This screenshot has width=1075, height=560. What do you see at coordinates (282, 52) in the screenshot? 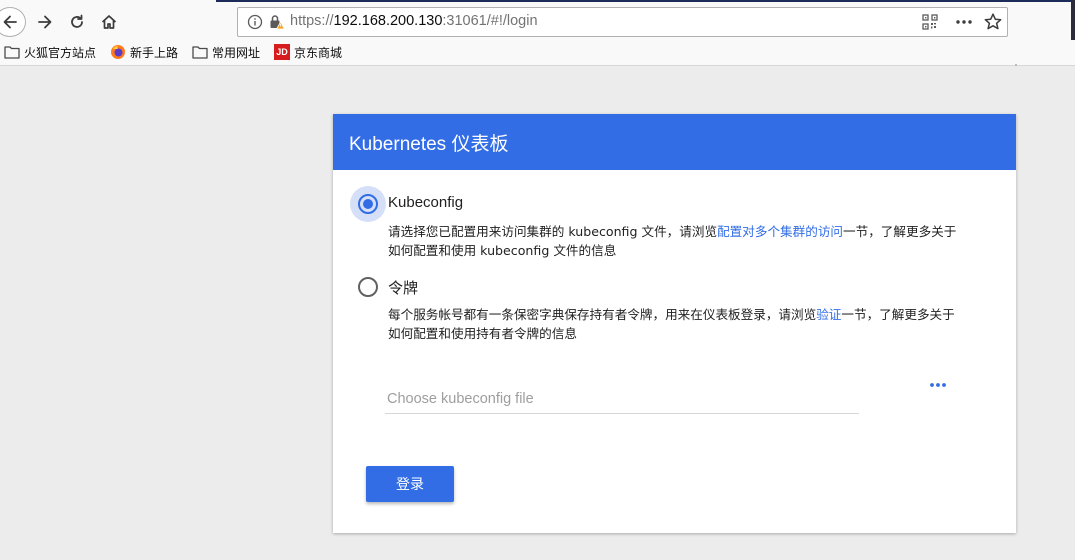
I see `jd-icon: JD` at bounding box center [282, 52].